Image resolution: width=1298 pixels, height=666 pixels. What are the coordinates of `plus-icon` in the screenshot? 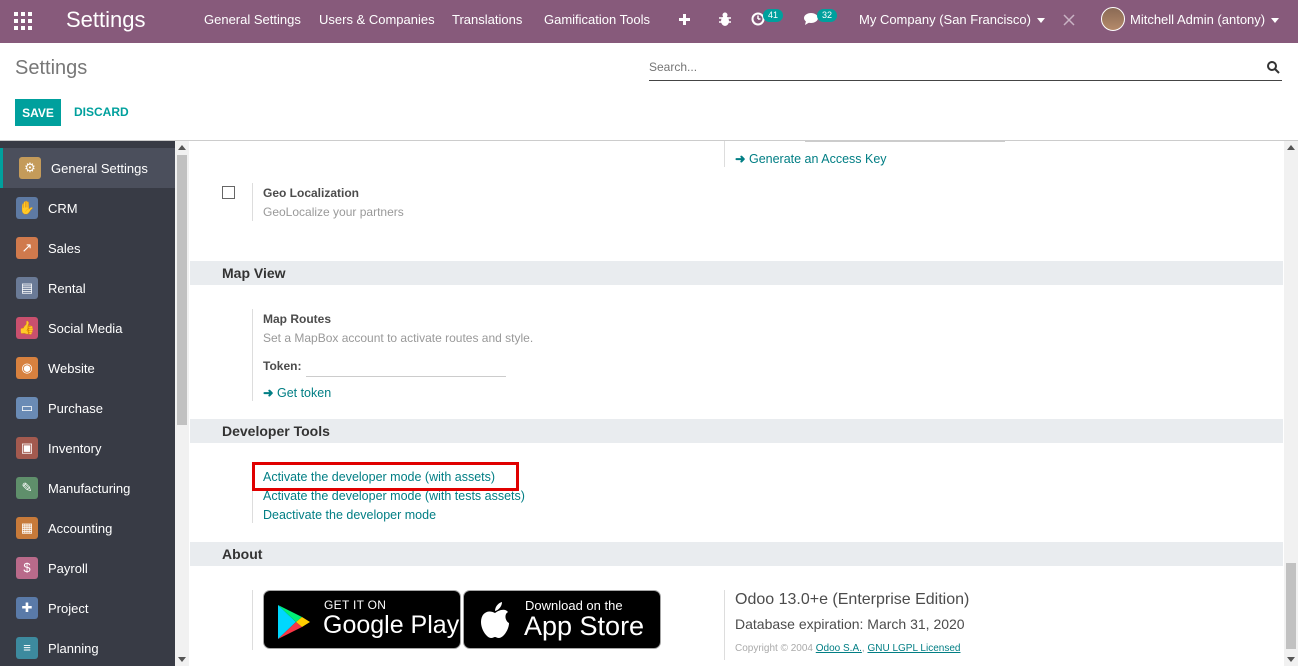 It's located at (684, 19).